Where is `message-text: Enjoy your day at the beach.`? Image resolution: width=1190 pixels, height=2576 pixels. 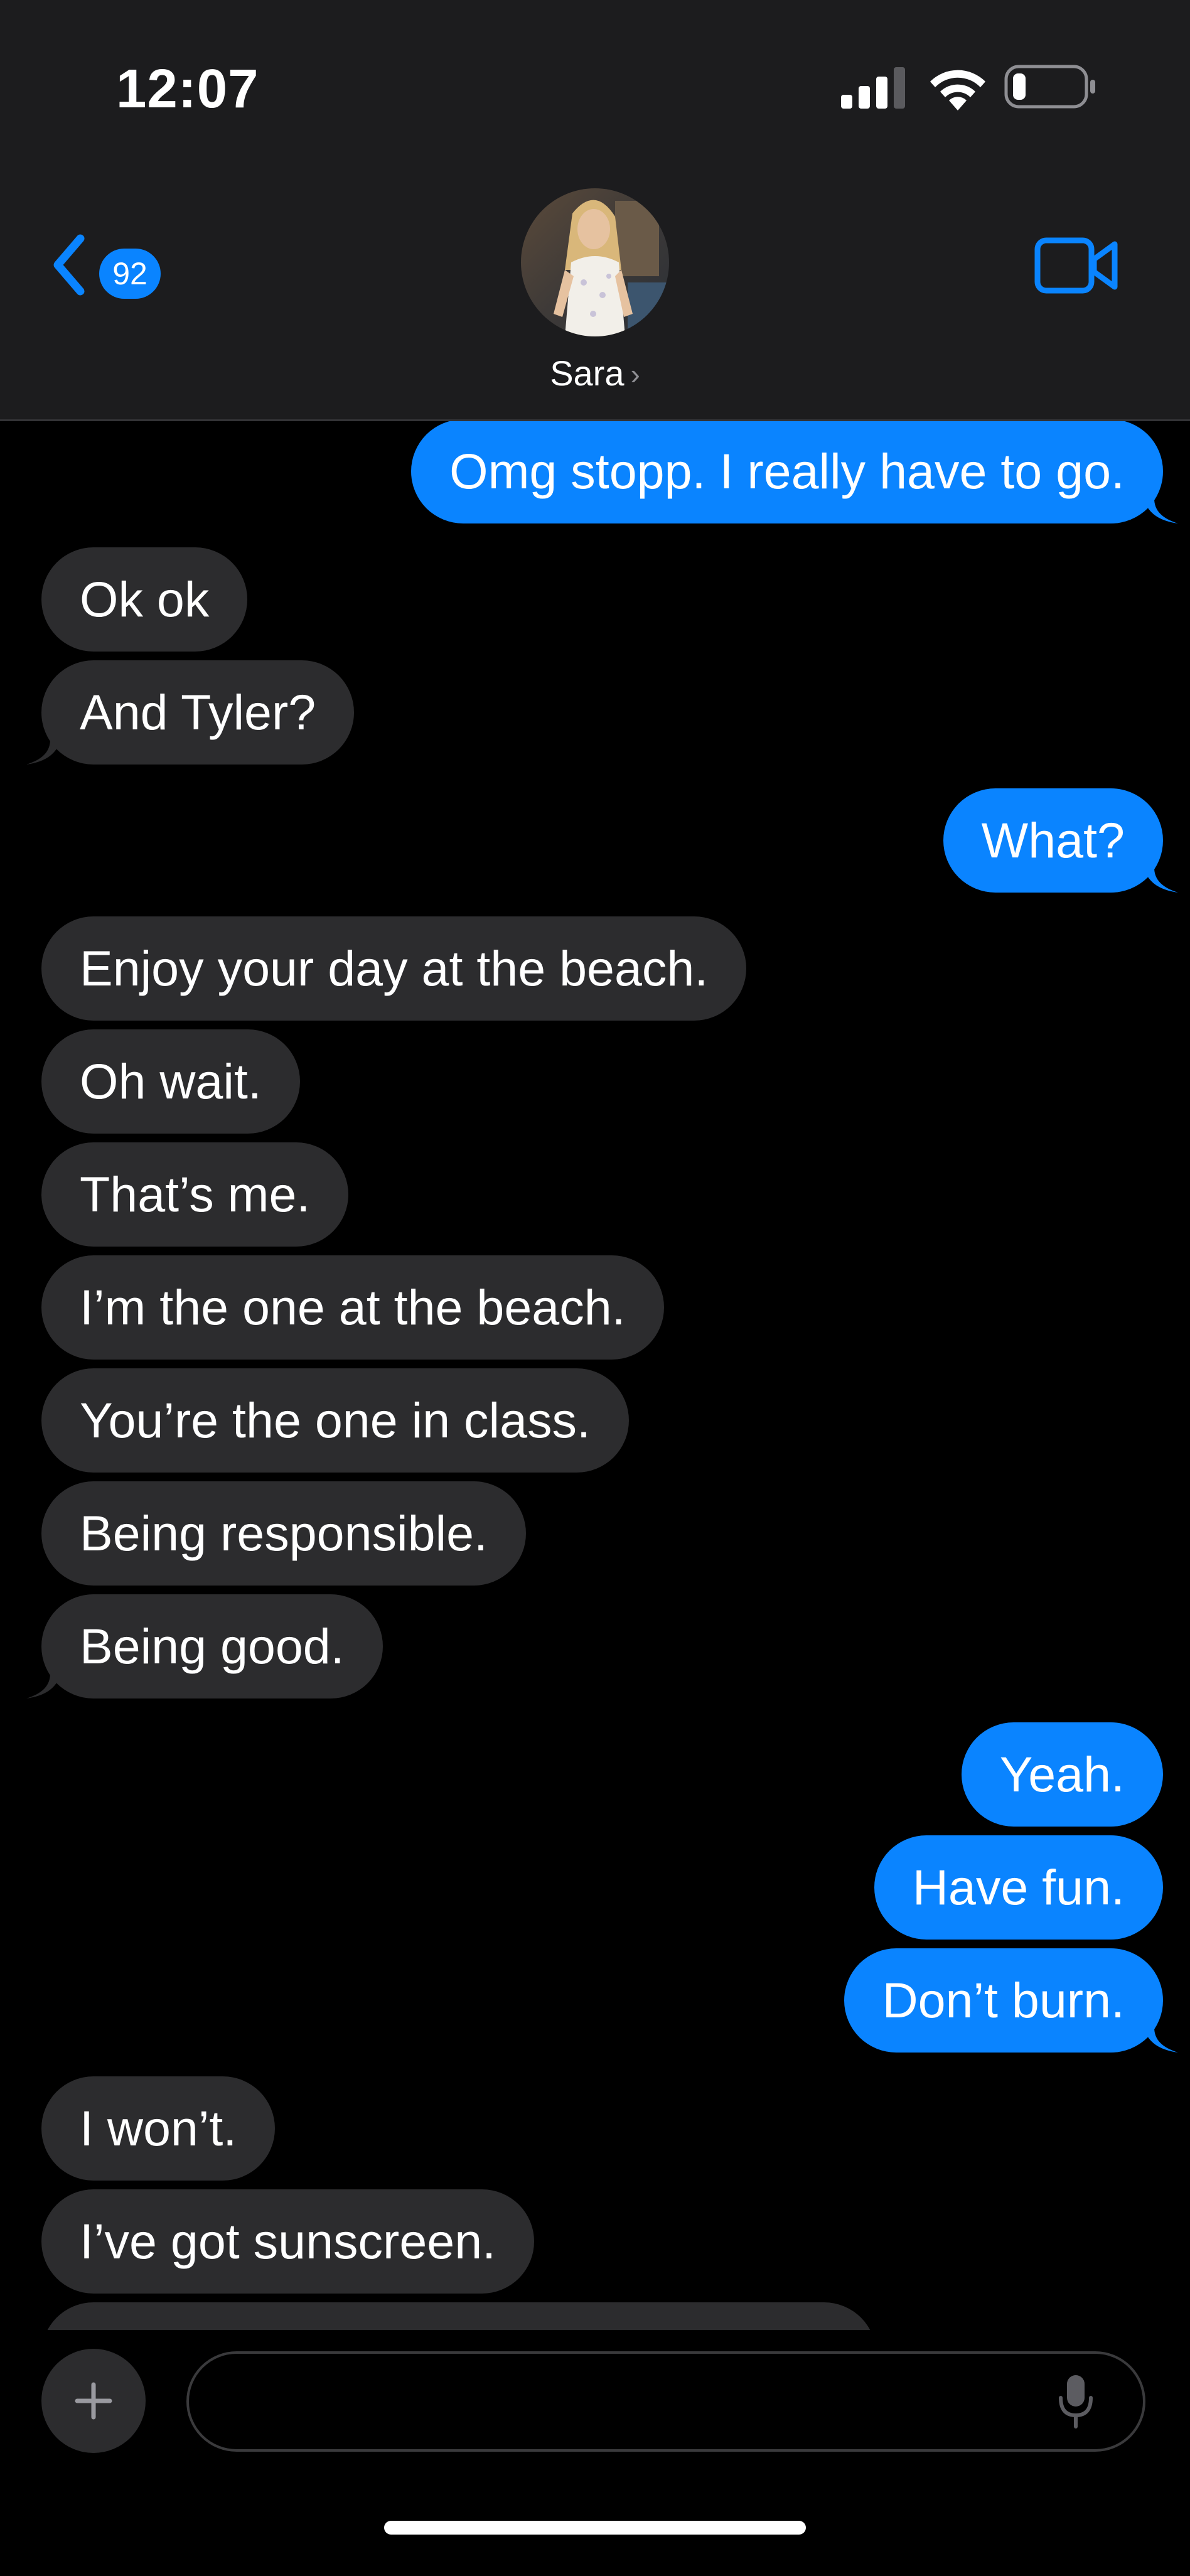
message-text: Enjoy your day at the beach. is located at coordinates (395, 968).